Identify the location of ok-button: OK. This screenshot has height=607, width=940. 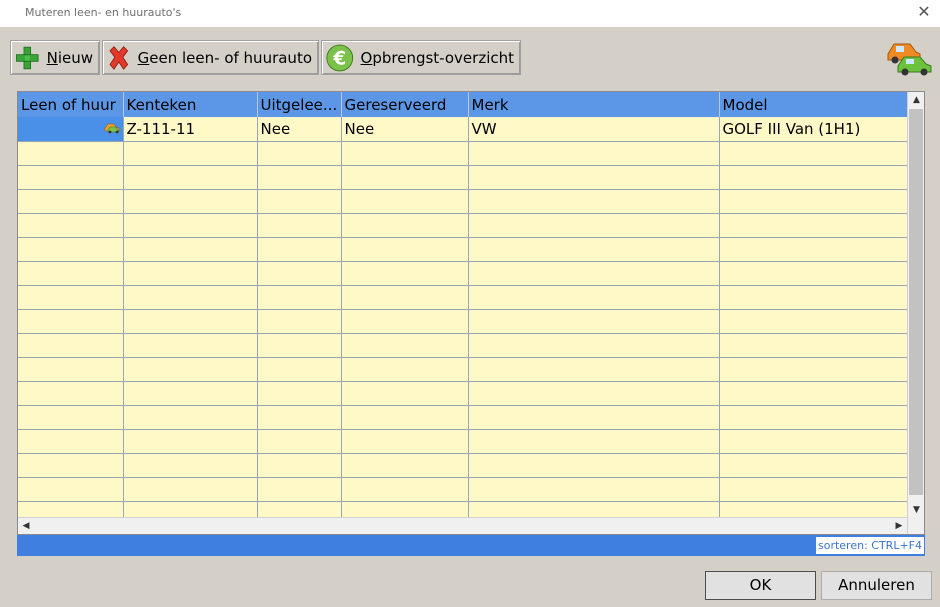
(760, 585).